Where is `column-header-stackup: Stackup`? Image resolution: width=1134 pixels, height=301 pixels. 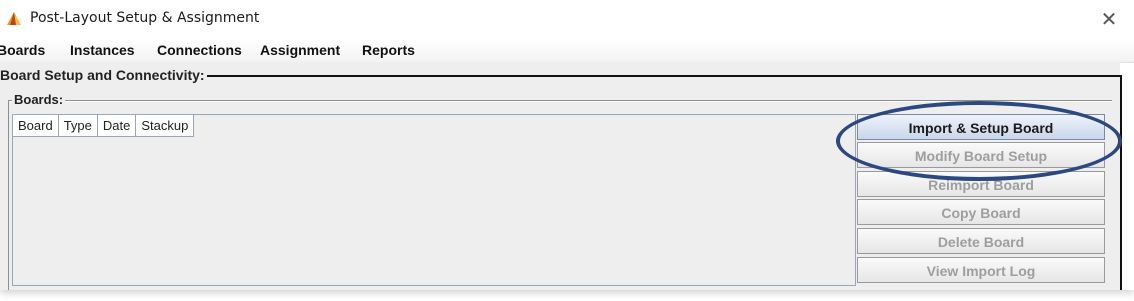
column-header-stackup: Stackup is located at coordinates (165, 126).